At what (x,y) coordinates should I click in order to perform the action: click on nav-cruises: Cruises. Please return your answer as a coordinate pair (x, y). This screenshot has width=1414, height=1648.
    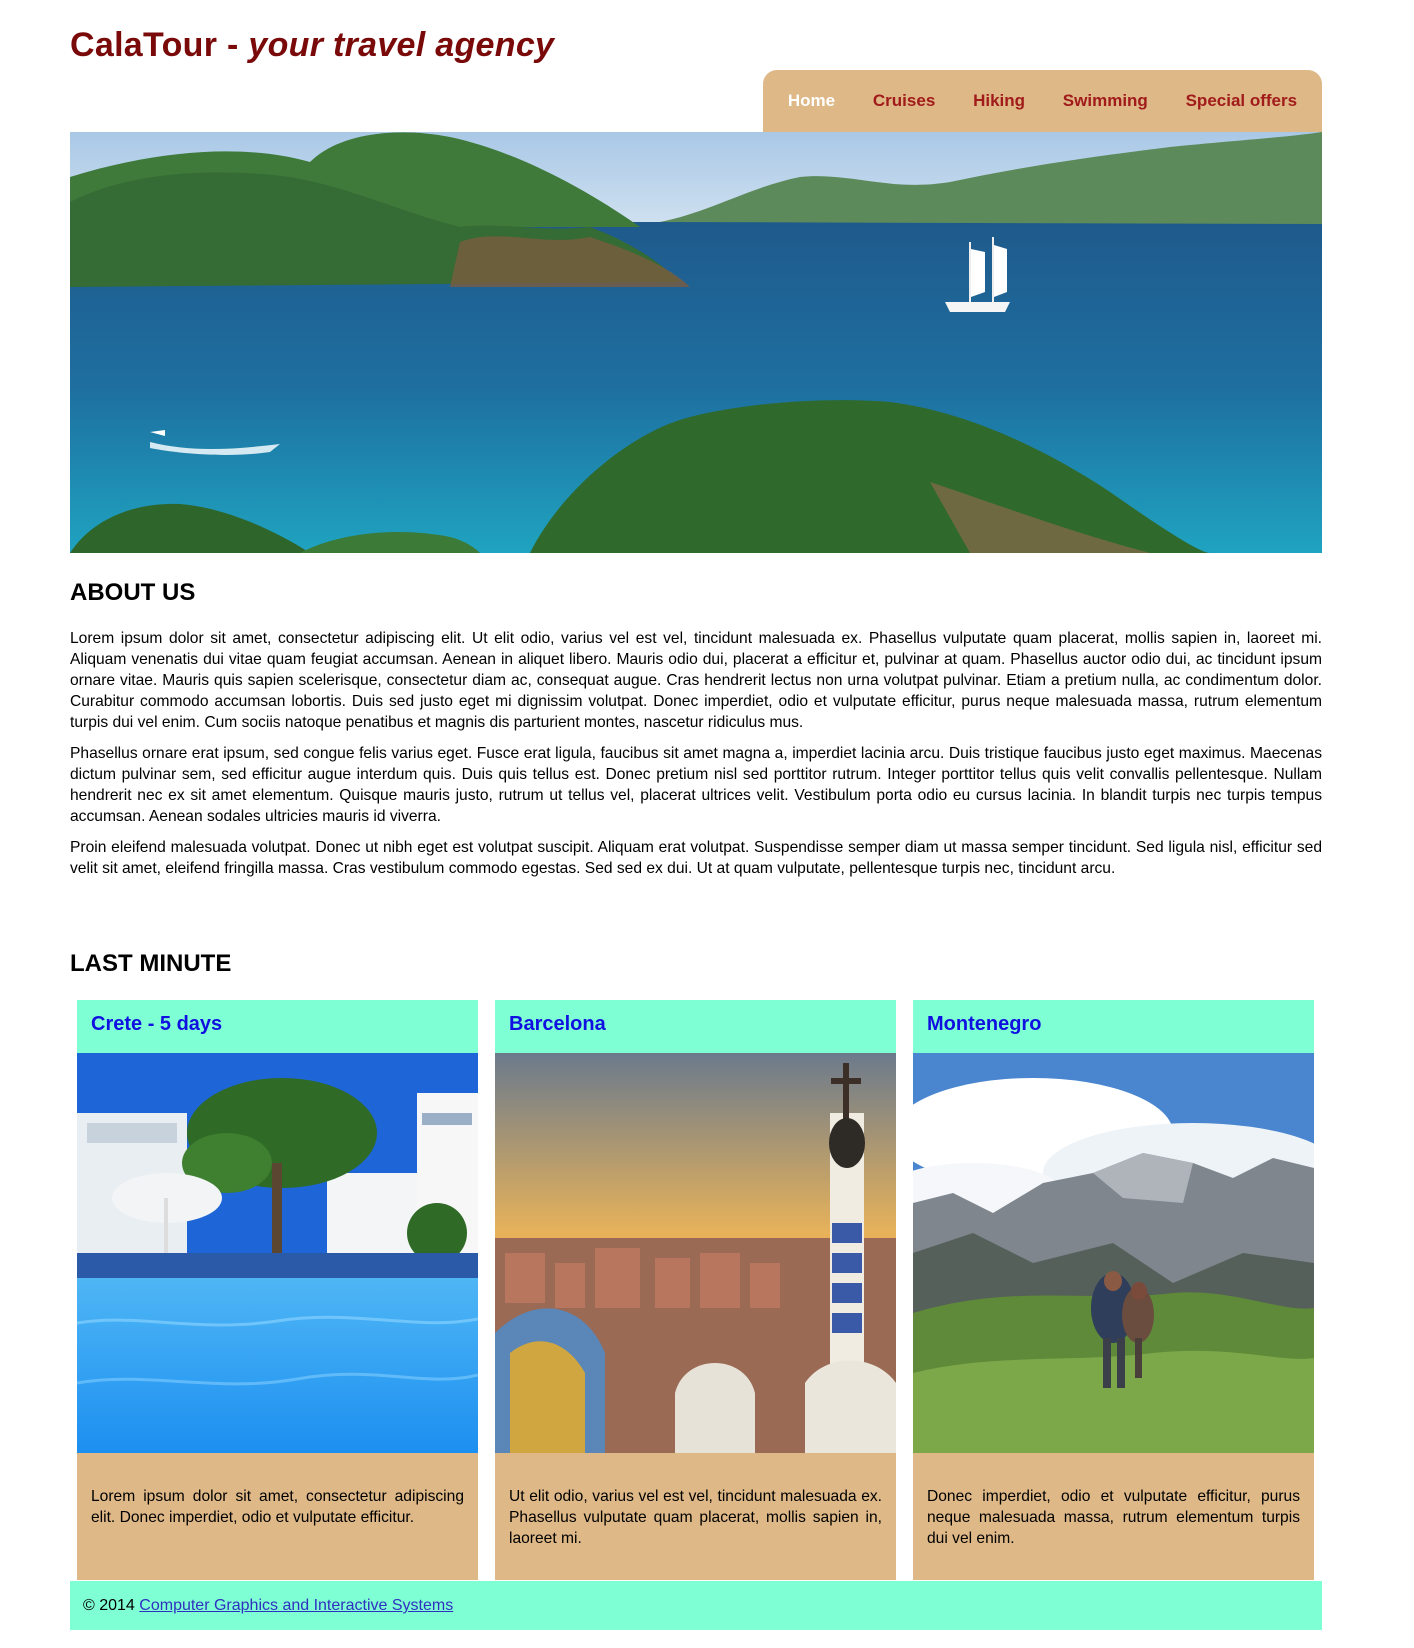
    Looking at the image, I should click on (904, 101).